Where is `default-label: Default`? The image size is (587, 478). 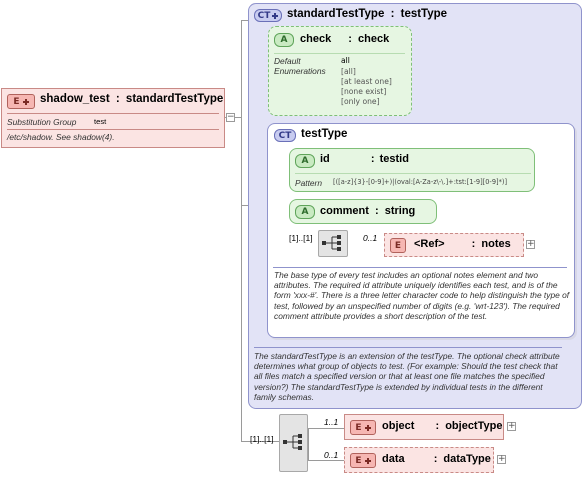
default-label: Default is located at coordinates (287, 61).